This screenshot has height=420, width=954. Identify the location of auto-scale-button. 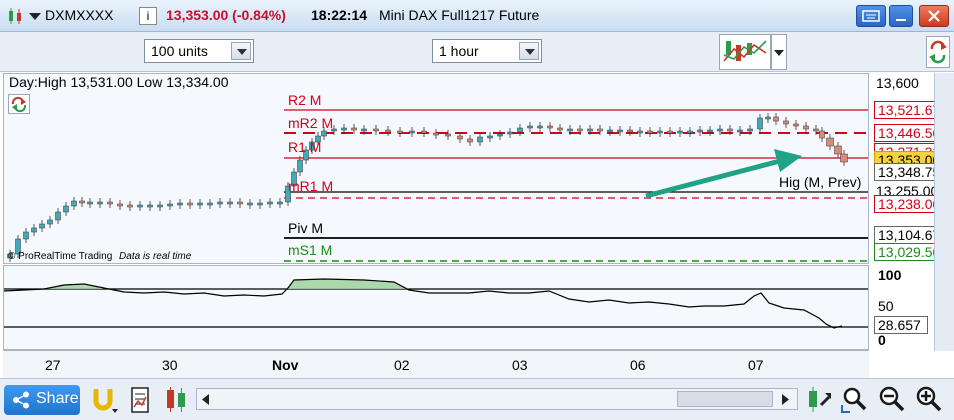
(818, 400).